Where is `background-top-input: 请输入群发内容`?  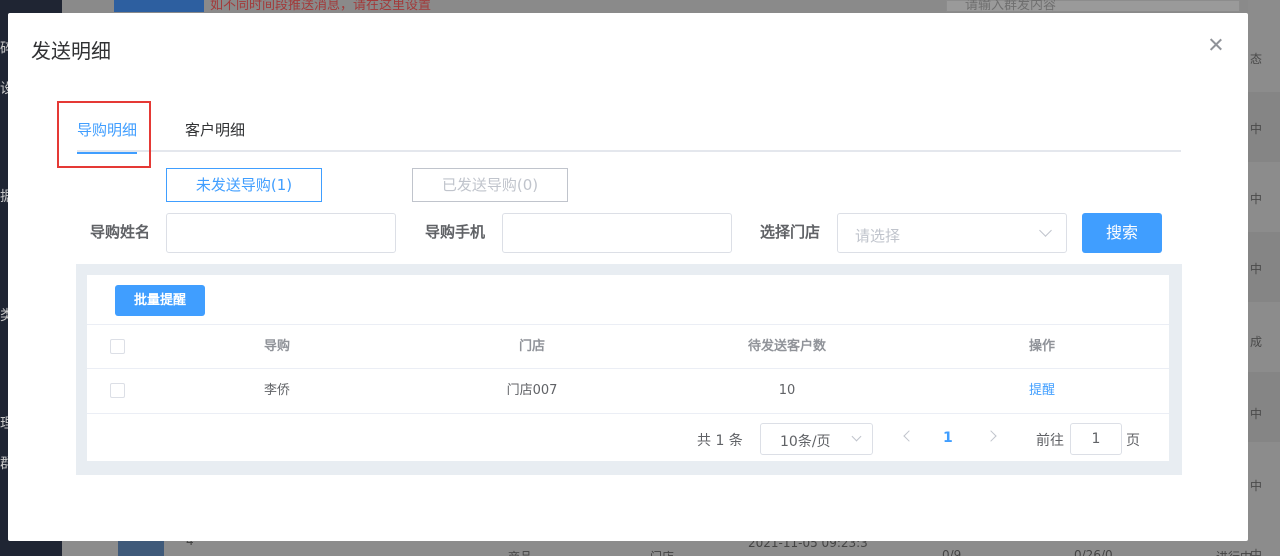
background-top-input: 请输入群发内容 is located at coordinates (1093, 6).